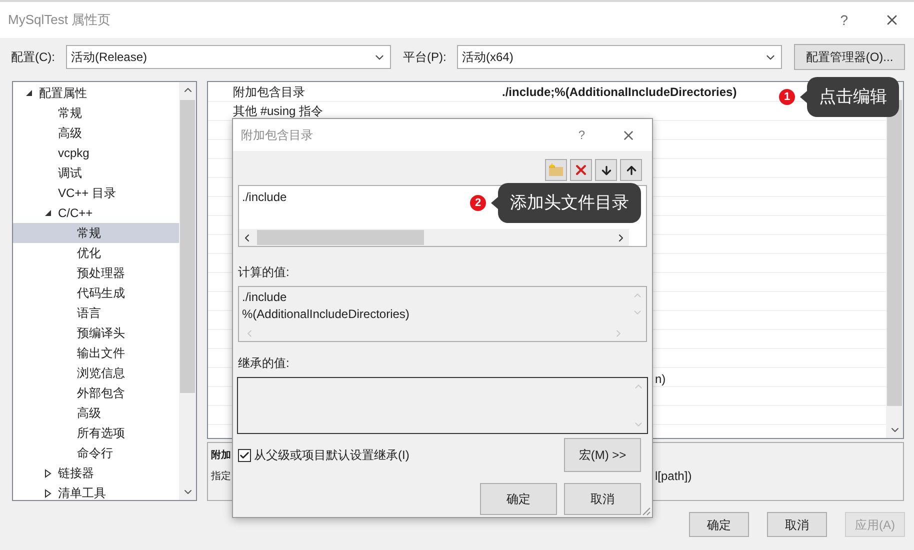  What do you see at coordinates (96, 293) in the screenshot?
I see `tree-item: 代码生成` at bounding box center [96, 293].